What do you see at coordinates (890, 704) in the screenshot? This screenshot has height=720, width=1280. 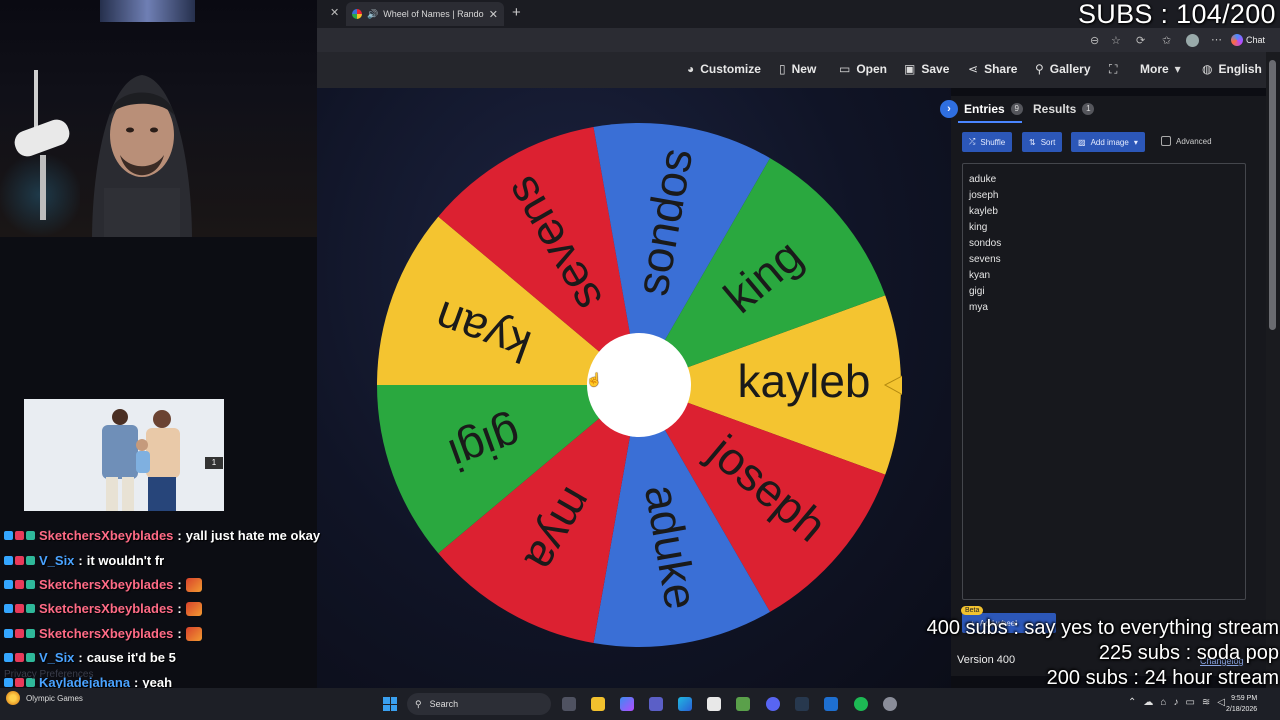 I see `obs-icon` at bounding box center [890, 704].